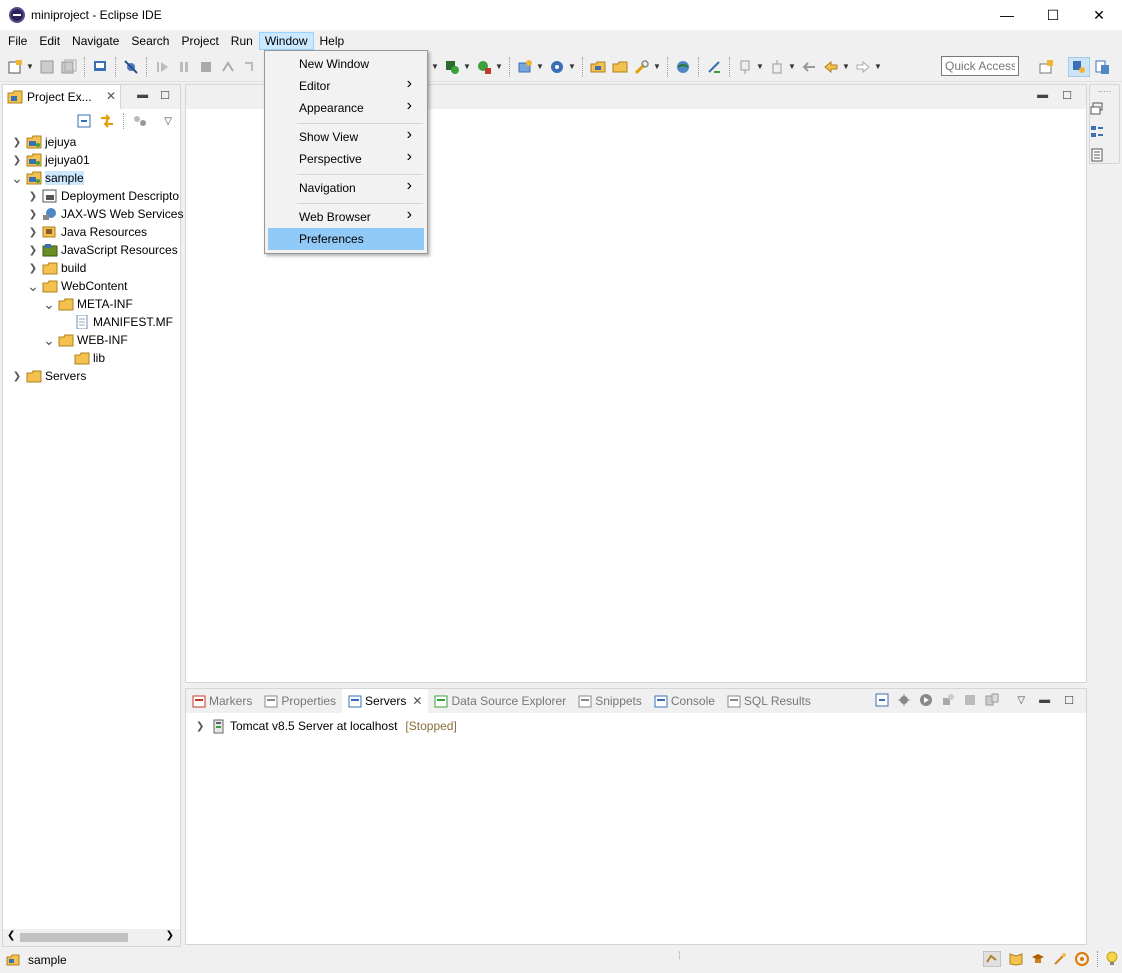 The height and width of the screenshot is (973, 1122). What do you see at coordinates (100, 67) in the screenshot?
I see `open-console-icon` at bounding box center [100, 67].